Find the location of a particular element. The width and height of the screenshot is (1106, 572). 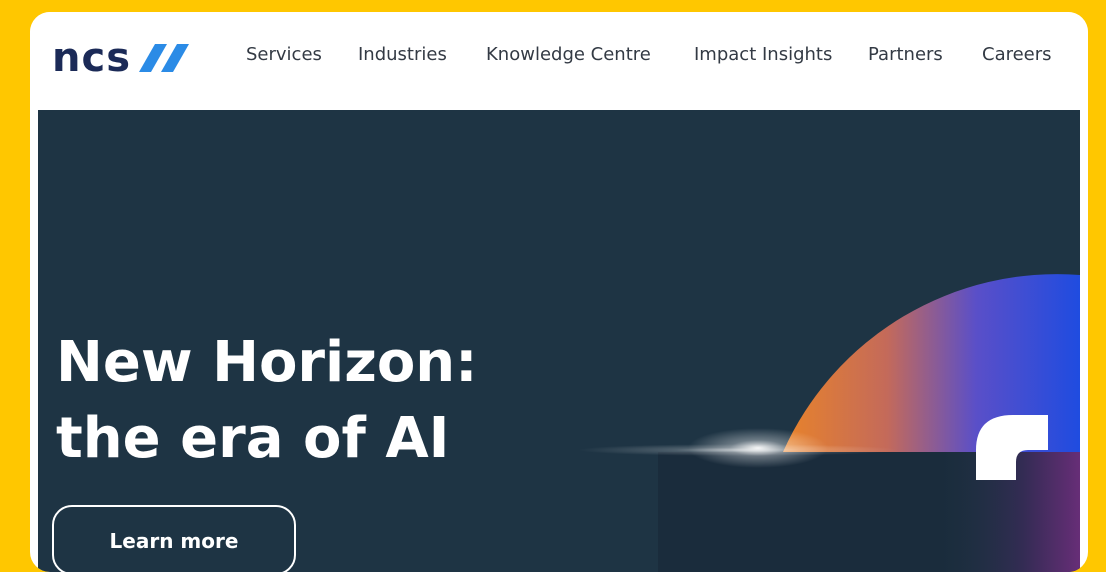

hero-title: New Horizon: the era of AI is located at coordinates (267, 401).